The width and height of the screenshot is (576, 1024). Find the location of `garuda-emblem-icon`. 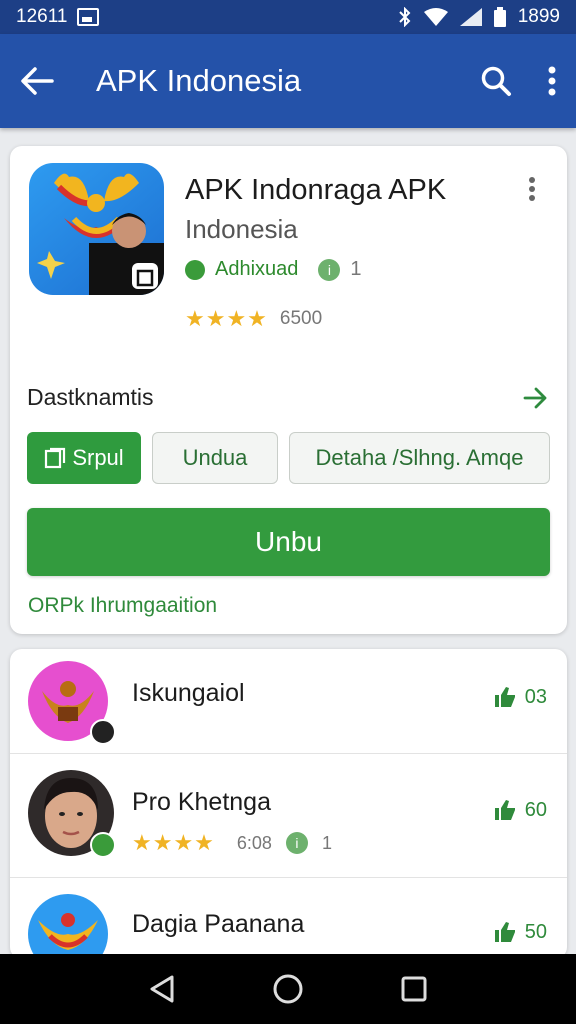

garuda-emblem-icon is located at coordinates (100, 234).